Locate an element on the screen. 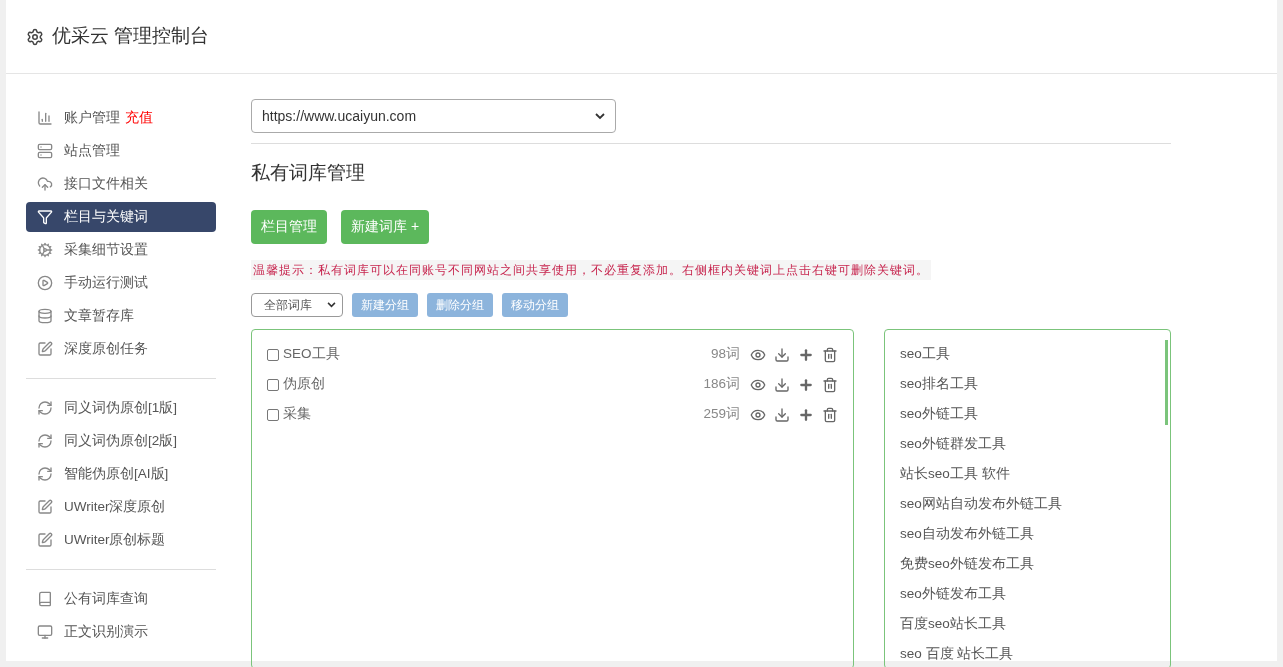  sidebar-item: 公有词库查询 is located at coordinates (121, 599).